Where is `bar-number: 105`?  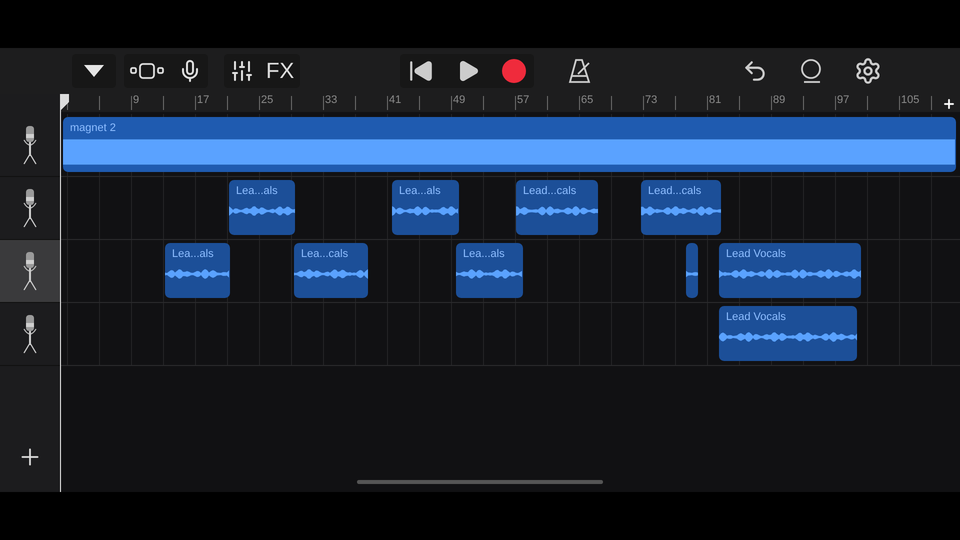
bar-number: 105 is located at coordinates (910, 100).